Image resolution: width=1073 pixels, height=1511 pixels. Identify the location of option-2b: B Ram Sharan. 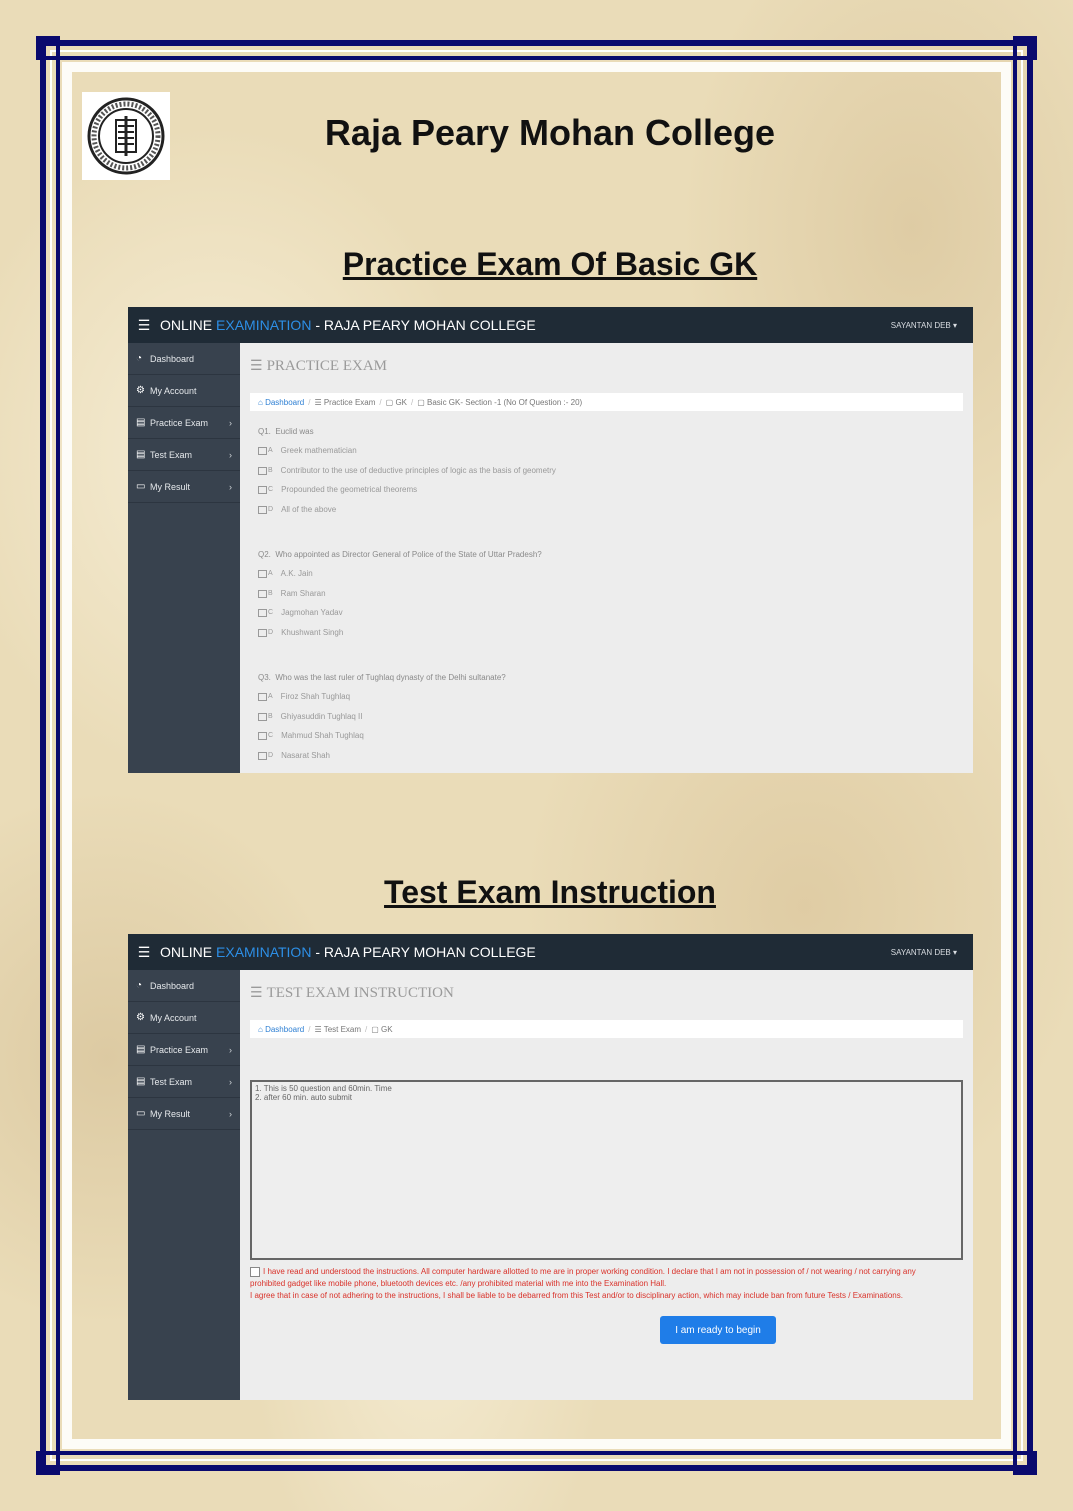
(292, 593).